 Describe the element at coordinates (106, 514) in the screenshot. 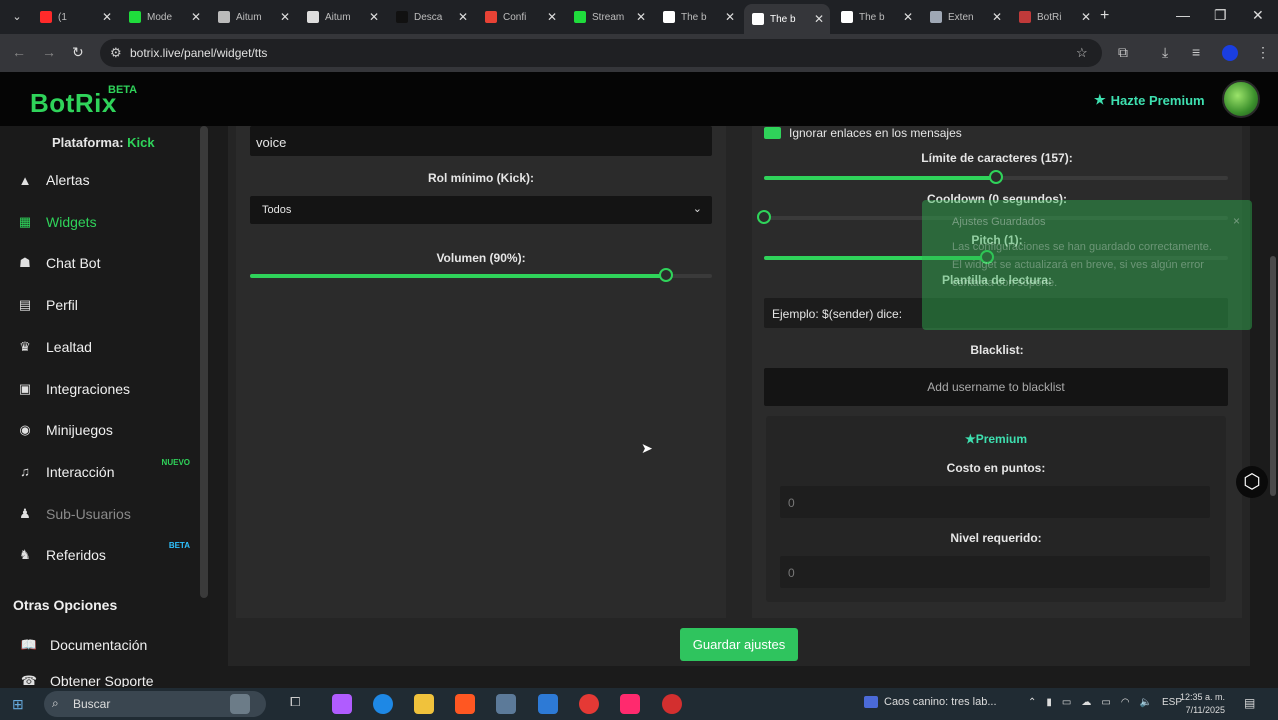

I see `sidebar-item-sub-usuarios: ♟ Sub-Usuarios` at that location.